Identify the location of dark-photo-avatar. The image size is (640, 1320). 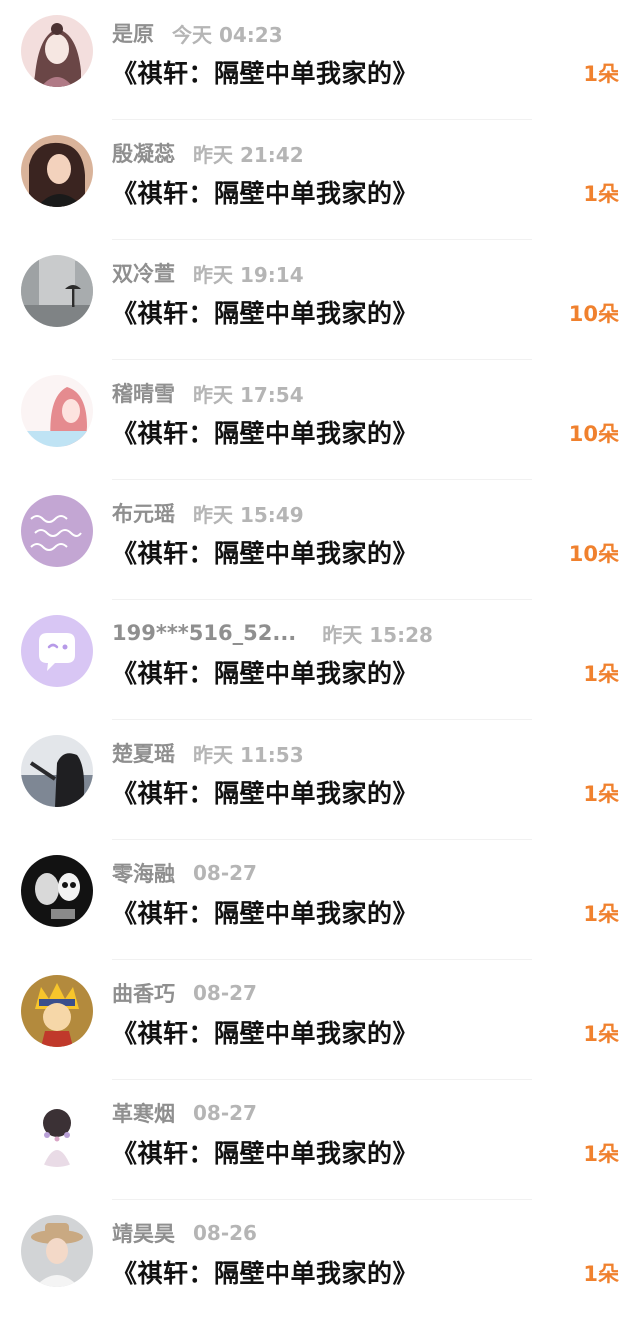
(57, 771).